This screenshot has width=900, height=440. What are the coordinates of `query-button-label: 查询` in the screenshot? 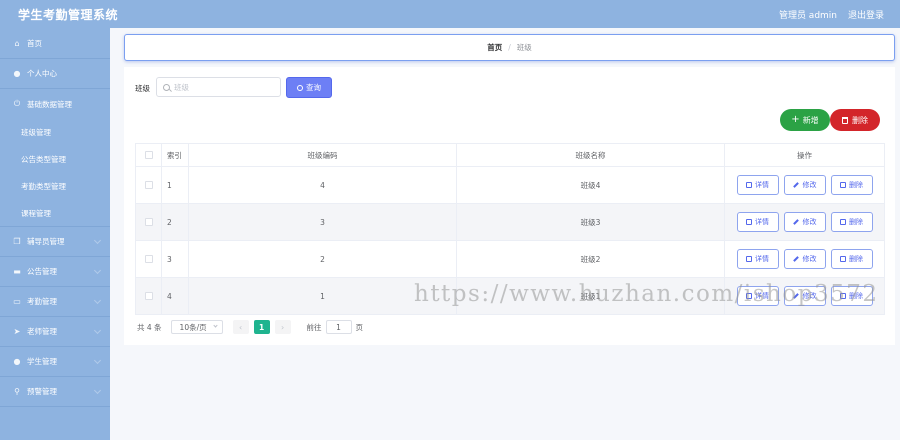 It's located at (313, 87).